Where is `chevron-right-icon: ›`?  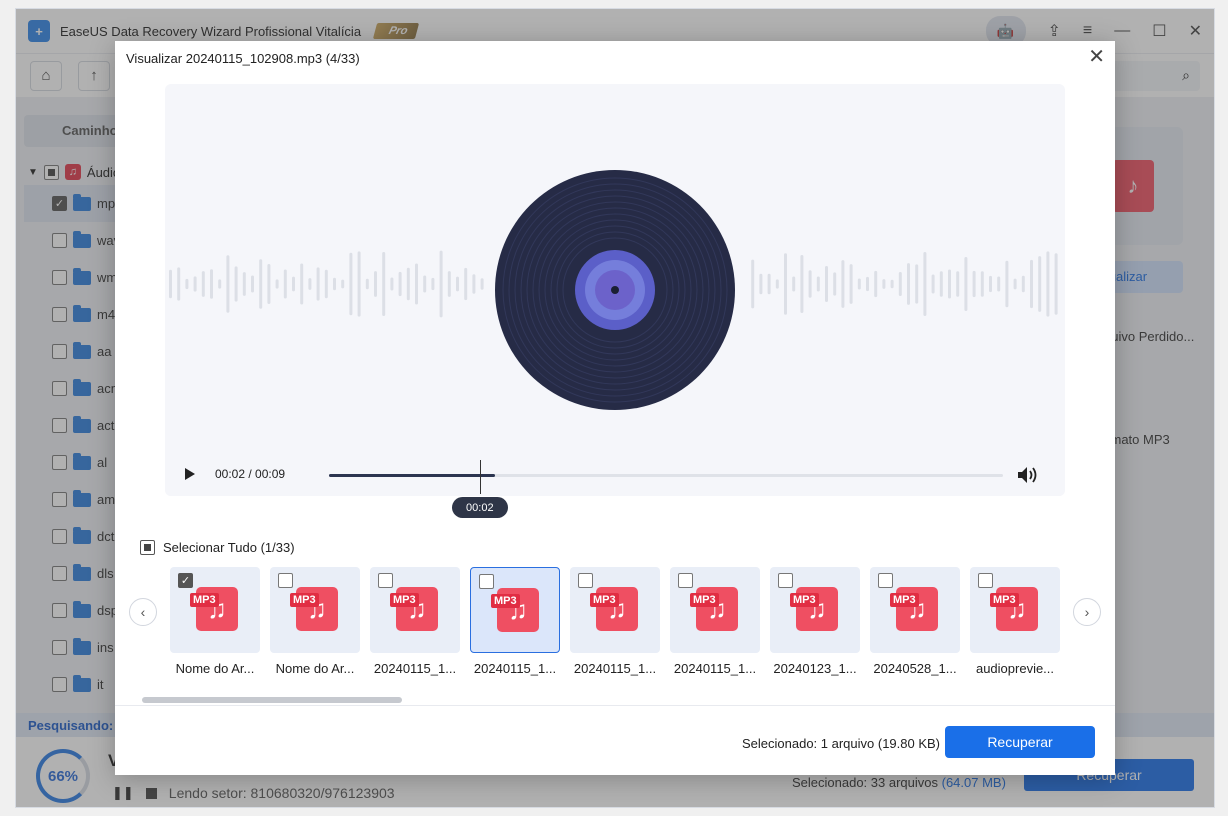 chevron-right-icon: › is located at coordinates (1087, 612).